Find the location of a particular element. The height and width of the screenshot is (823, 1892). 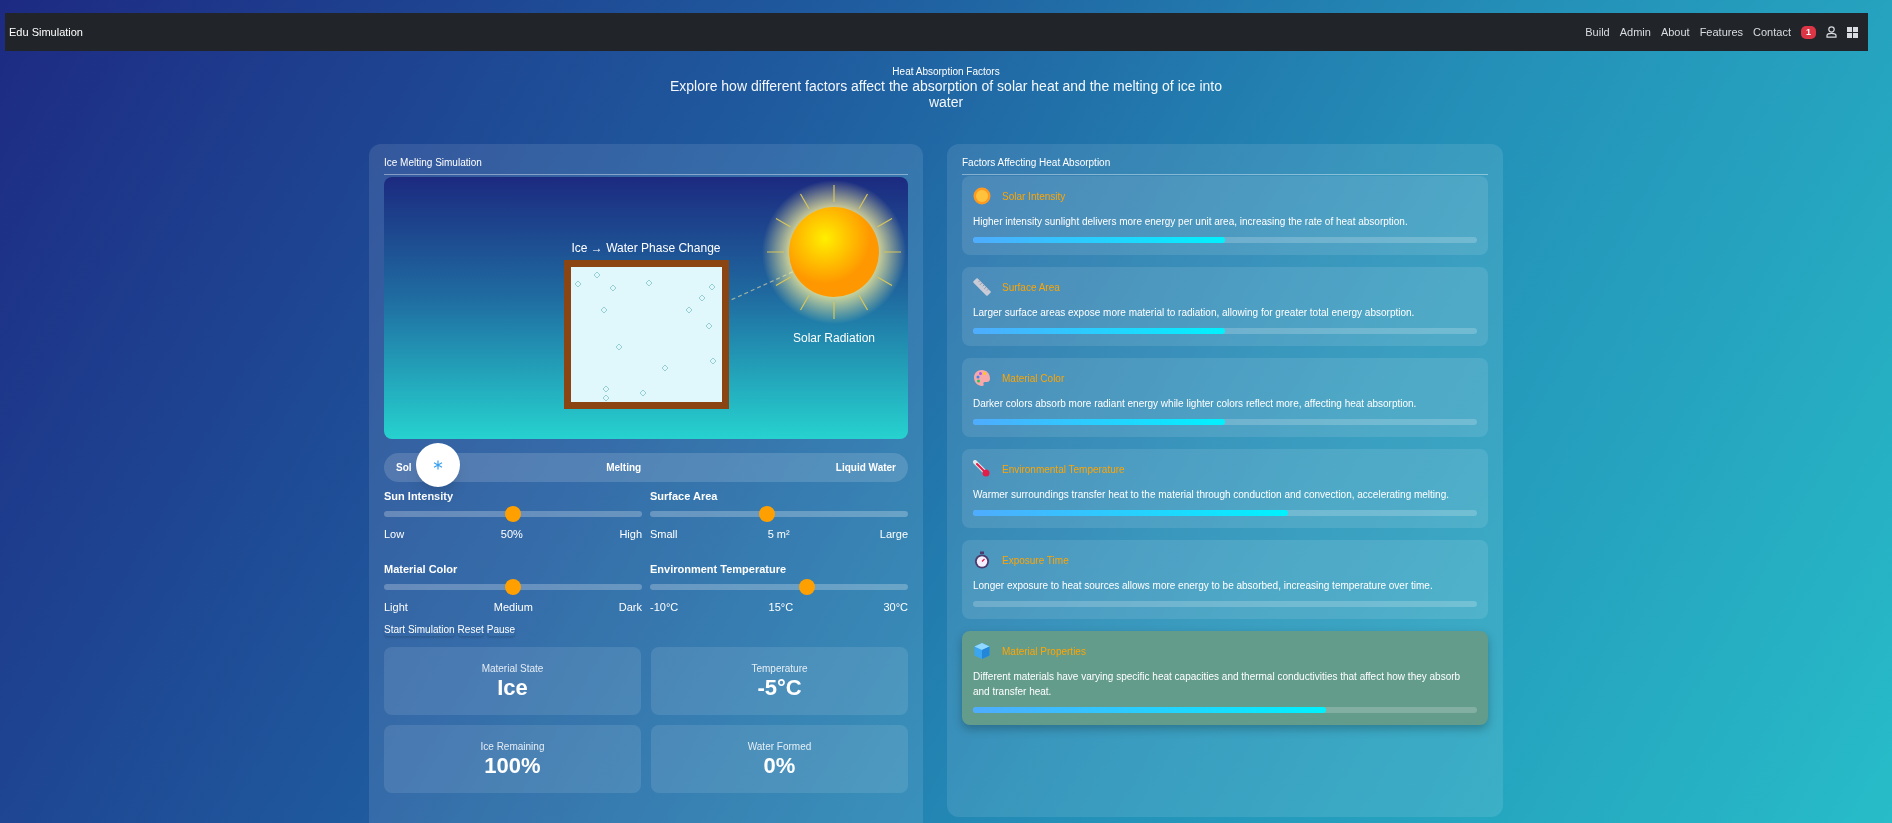

nav-link: Build is located at coordinates (1597, 32).